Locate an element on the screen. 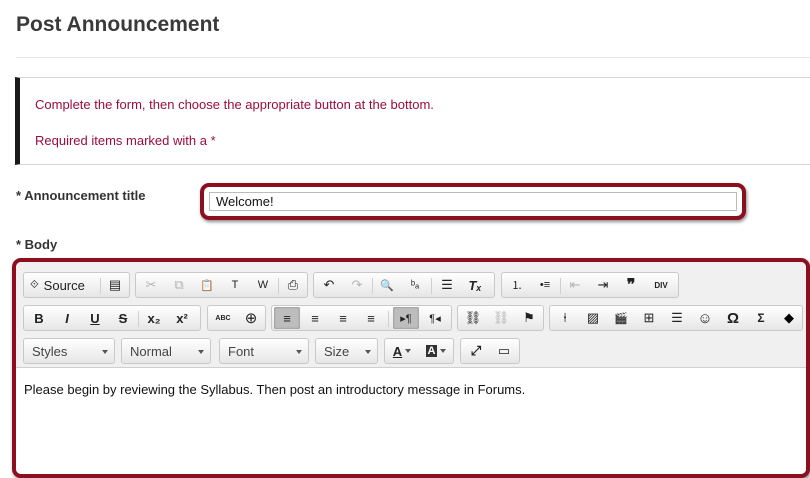  omega-icon: Ω is located at coordinates (733, 318).